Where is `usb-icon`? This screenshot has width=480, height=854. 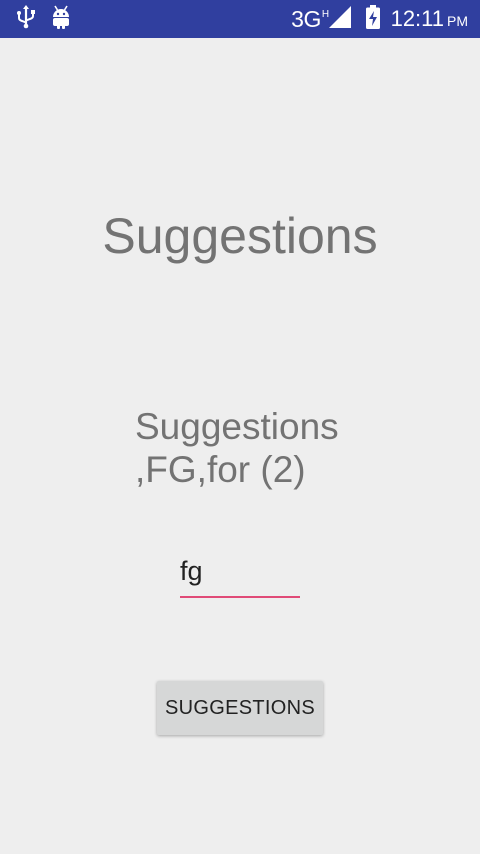
usb-icon is located at coordinates (26, 19).